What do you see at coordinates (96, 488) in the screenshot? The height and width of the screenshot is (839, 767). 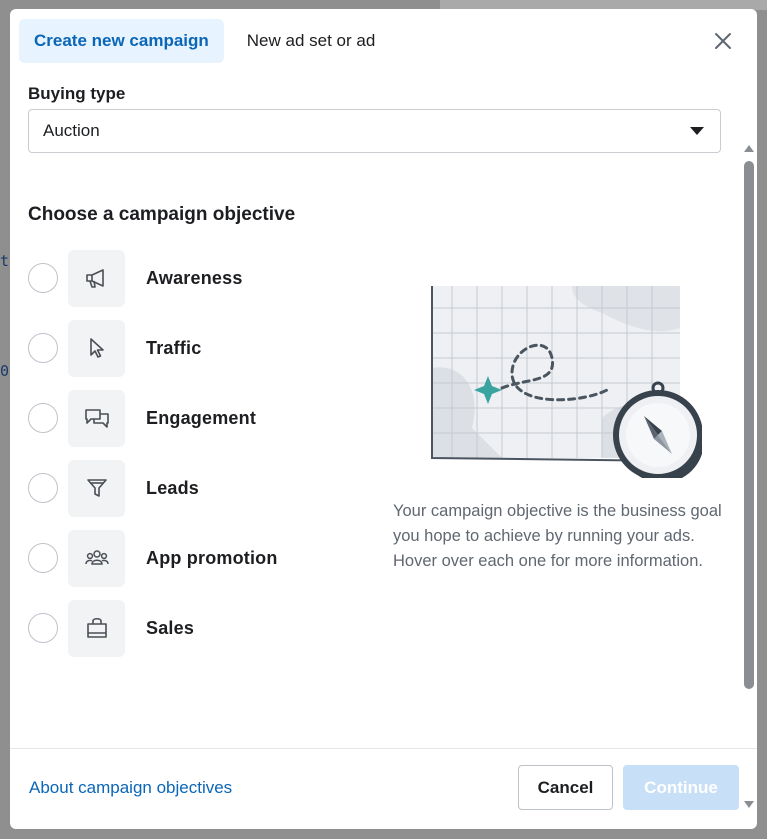 I see `funnel-icon` at bounding box center [96, 488].